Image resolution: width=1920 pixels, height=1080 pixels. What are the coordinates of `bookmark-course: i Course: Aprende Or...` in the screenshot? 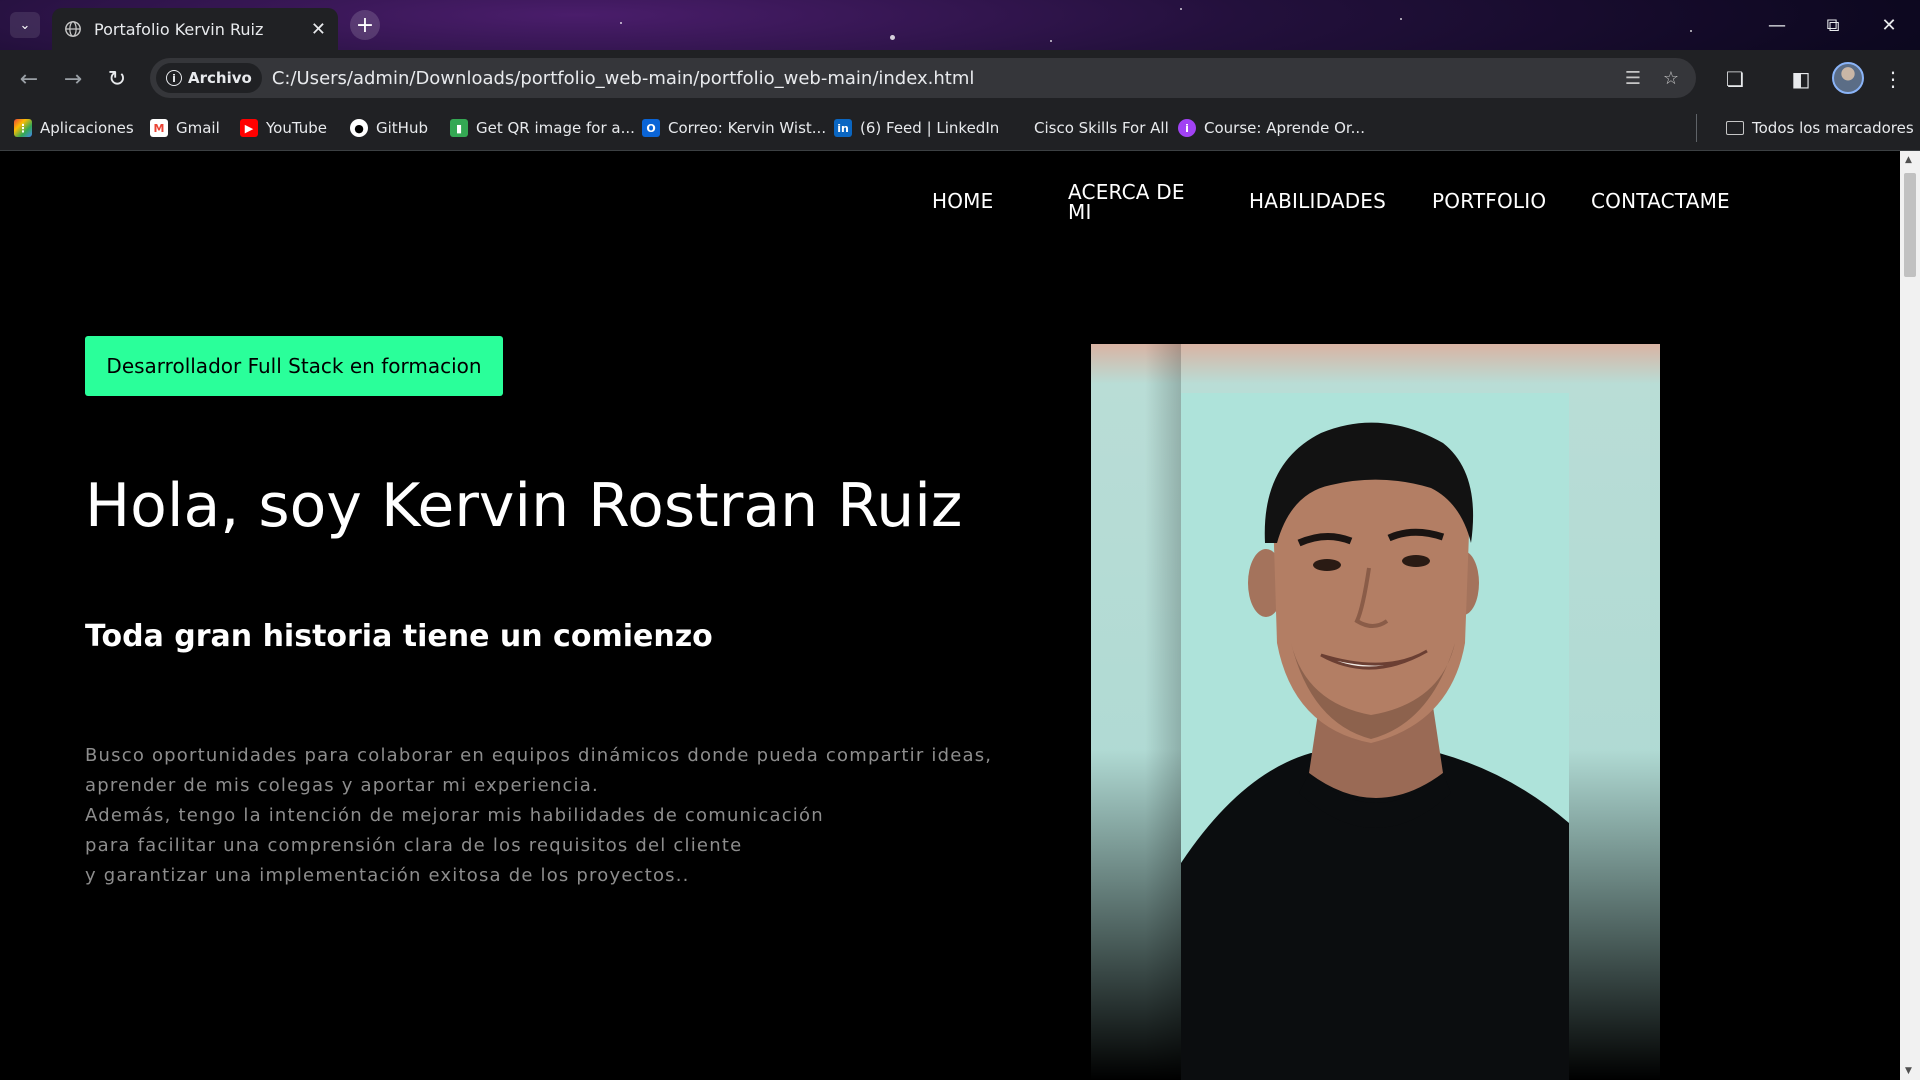 It's located at (1271, 128).